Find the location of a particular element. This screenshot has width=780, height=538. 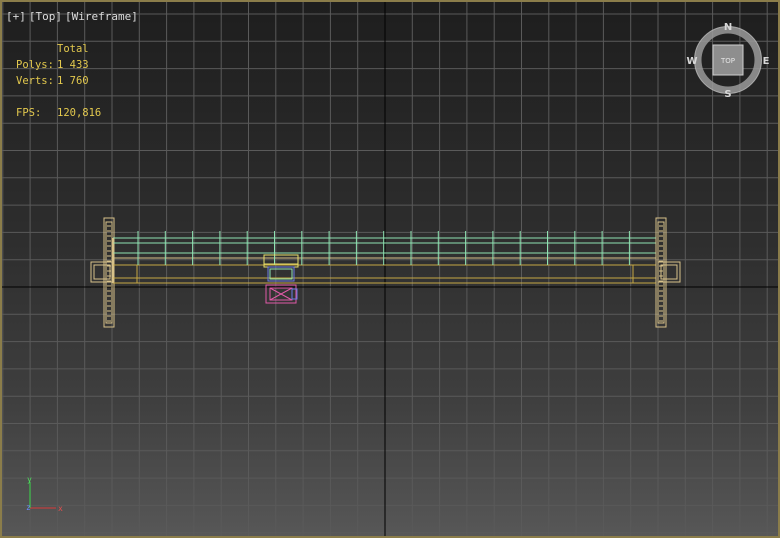

x-axis-label: x is located at coordinates (60, 508).